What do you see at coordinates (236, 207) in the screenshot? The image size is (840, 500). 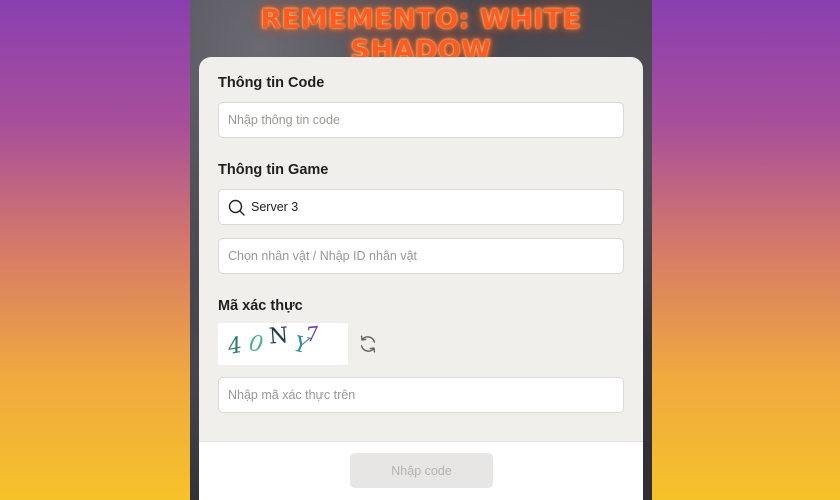 I see `search-icon` at bounding box center [236, 207].